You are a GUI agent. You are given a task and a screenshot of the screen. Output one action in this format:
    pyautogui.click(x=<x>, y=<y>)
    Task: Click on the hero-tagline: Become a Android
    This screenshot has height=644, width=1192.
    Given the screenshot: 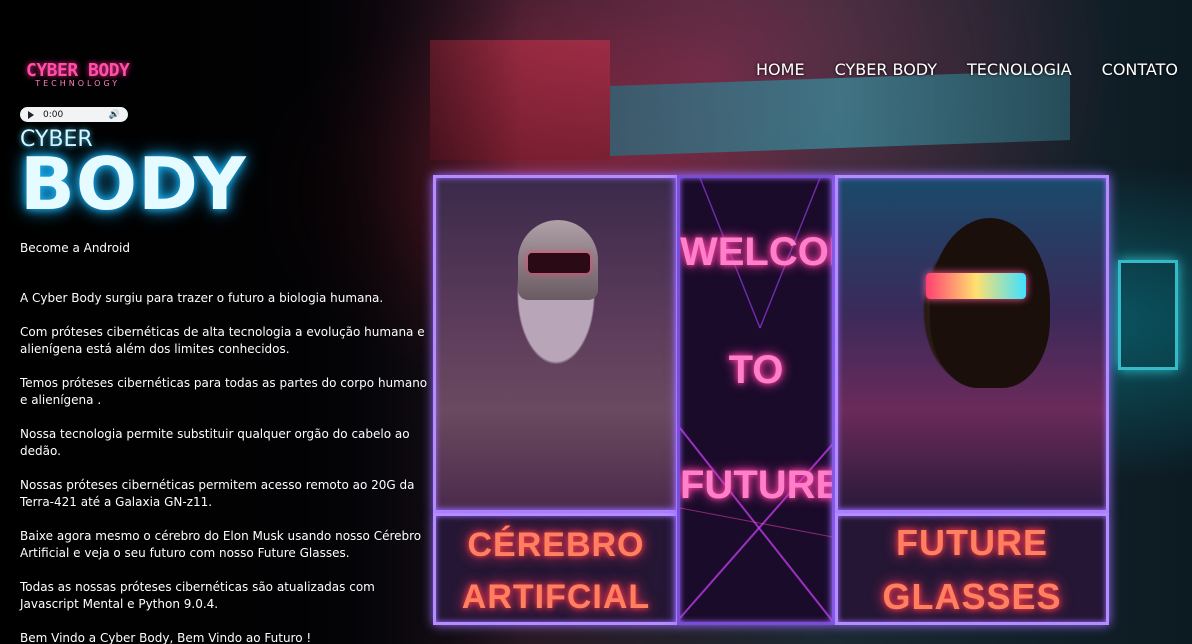 What is the action you would take?
    pyautogui.click(x=75, y=248)
    